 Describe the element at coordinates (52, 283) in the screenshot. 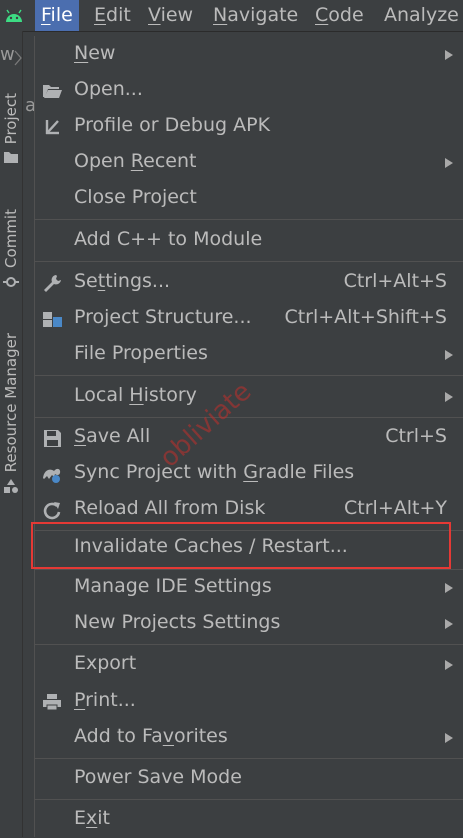

I see `wrench-icon` at that location.